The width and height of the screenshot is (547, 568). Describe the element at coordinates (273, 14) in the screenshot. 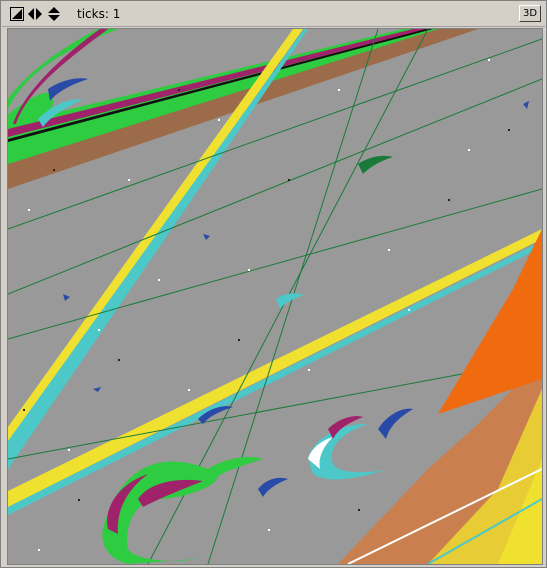

I see `view-toolbar: ticks: 1 3D` at that location.